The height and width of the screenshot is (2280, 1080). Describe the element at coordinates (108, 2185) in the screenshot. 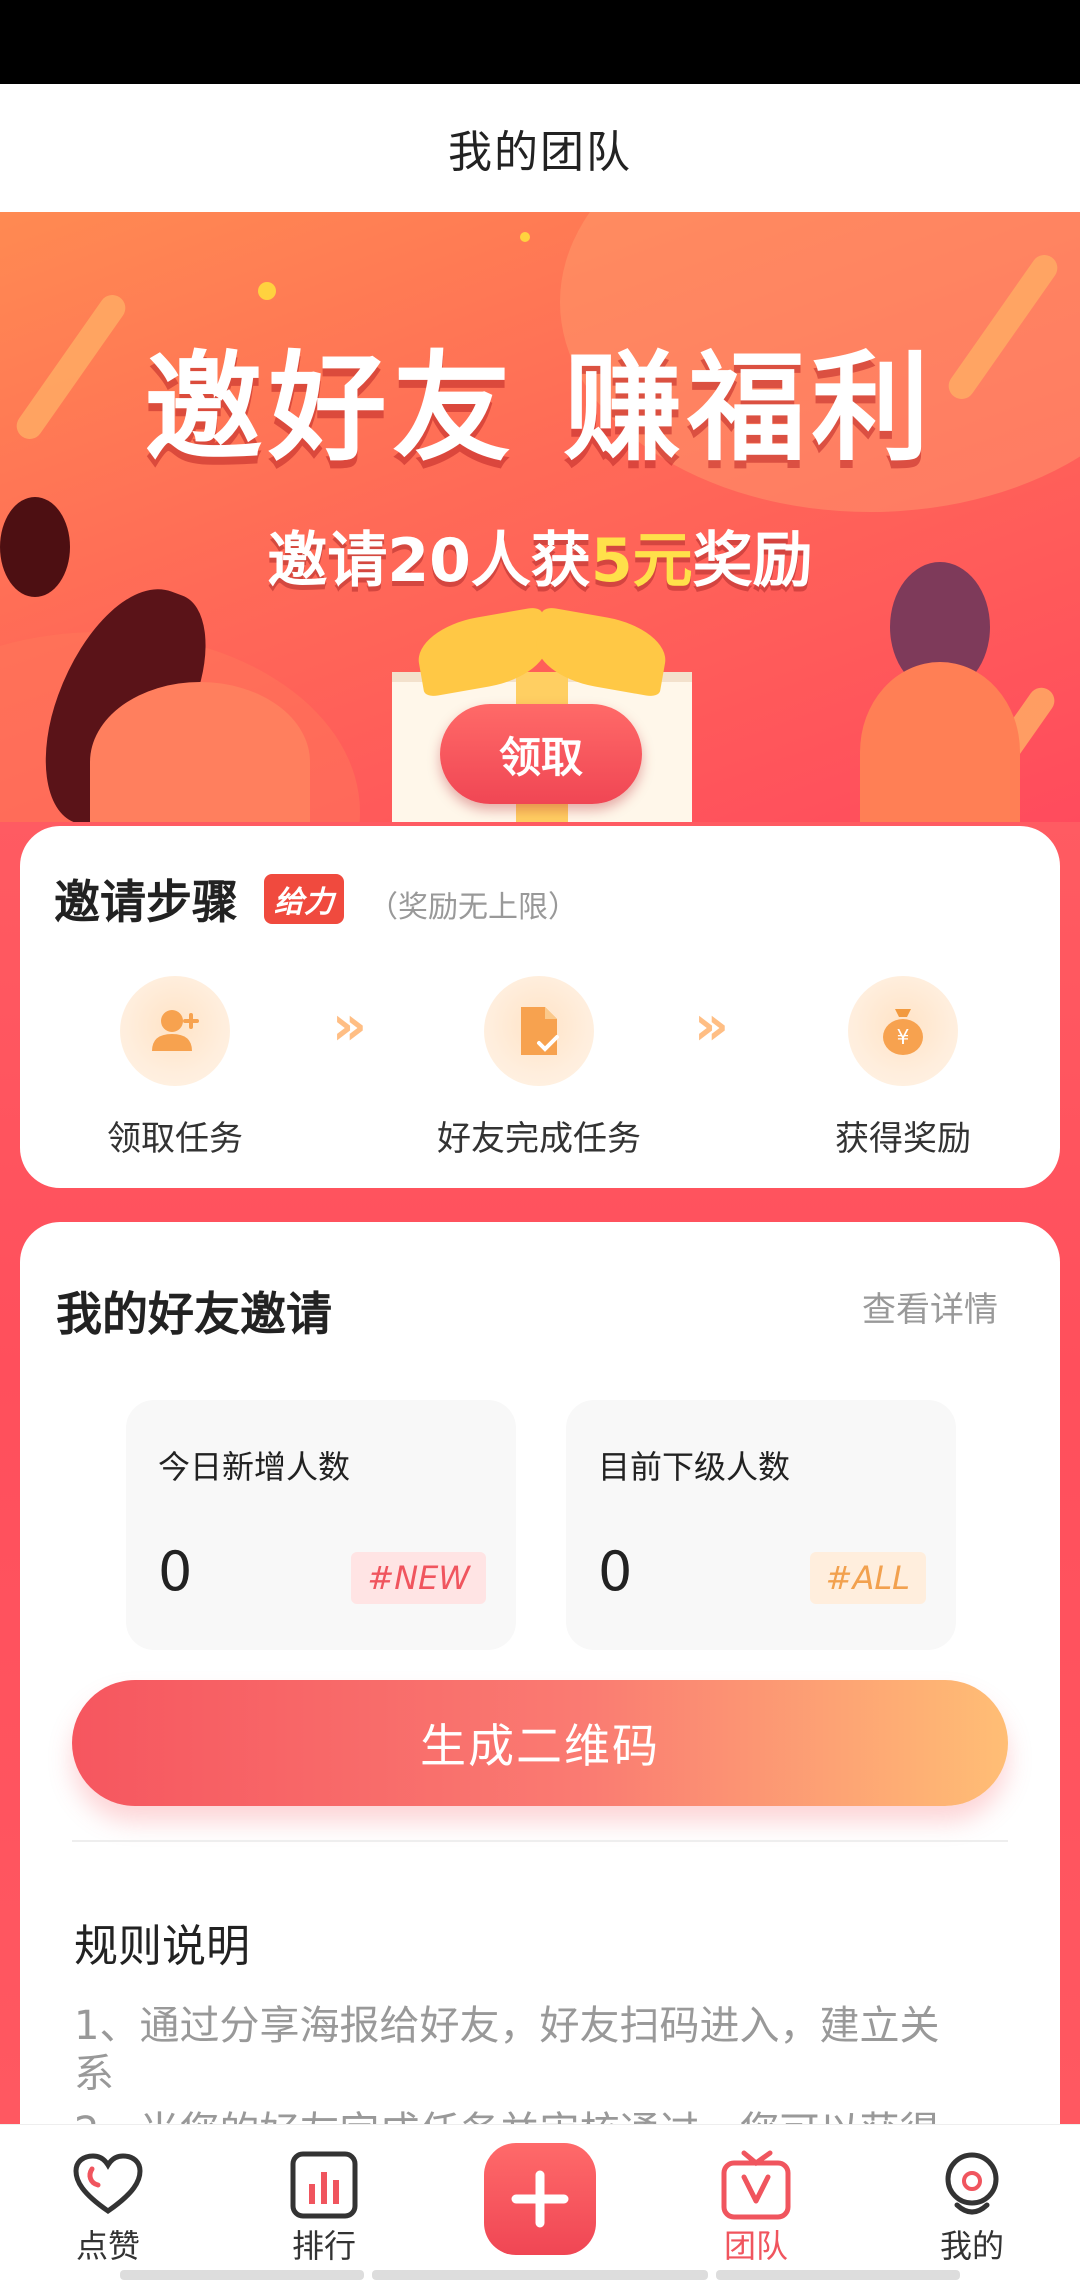

I see `heart-icon` at that location.